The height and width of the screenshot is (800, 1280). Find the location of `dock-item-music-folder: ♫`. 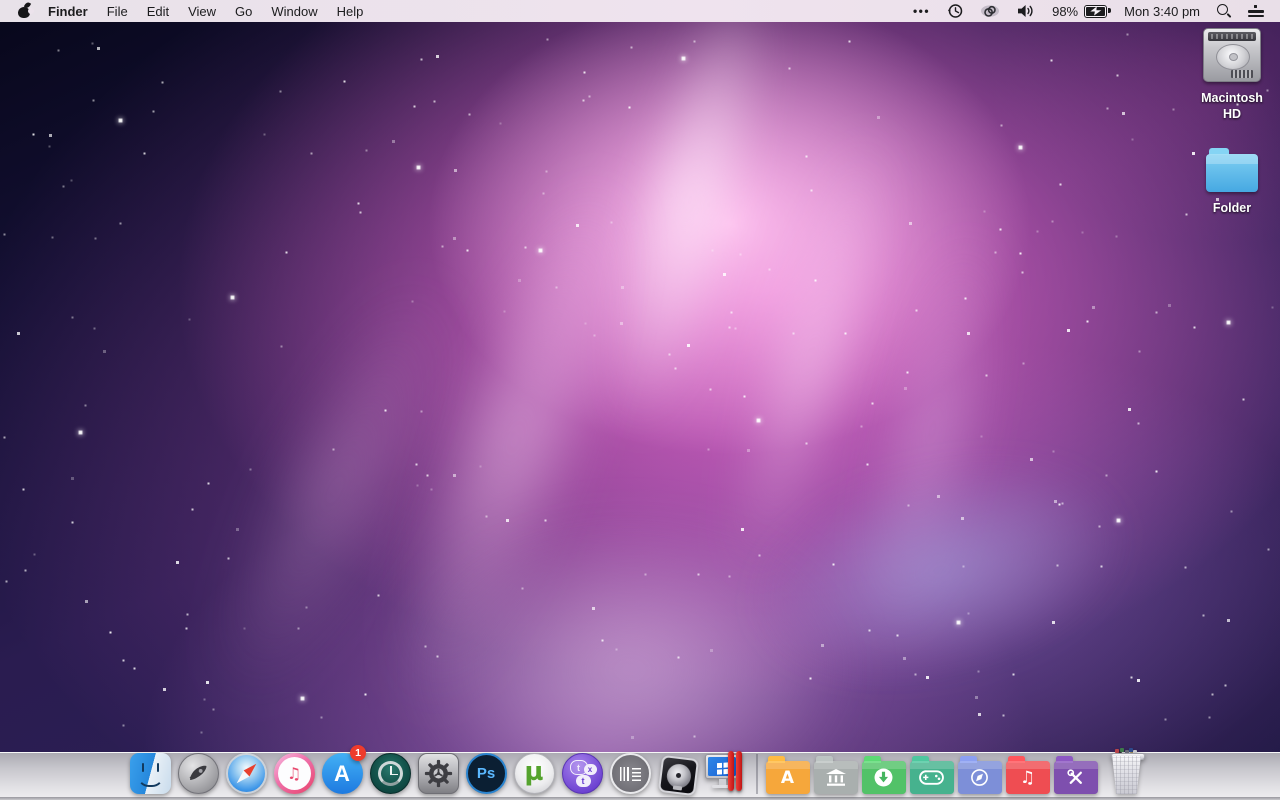

dock-item-music-folder: ♫ is located at coordinates (1027, 771).